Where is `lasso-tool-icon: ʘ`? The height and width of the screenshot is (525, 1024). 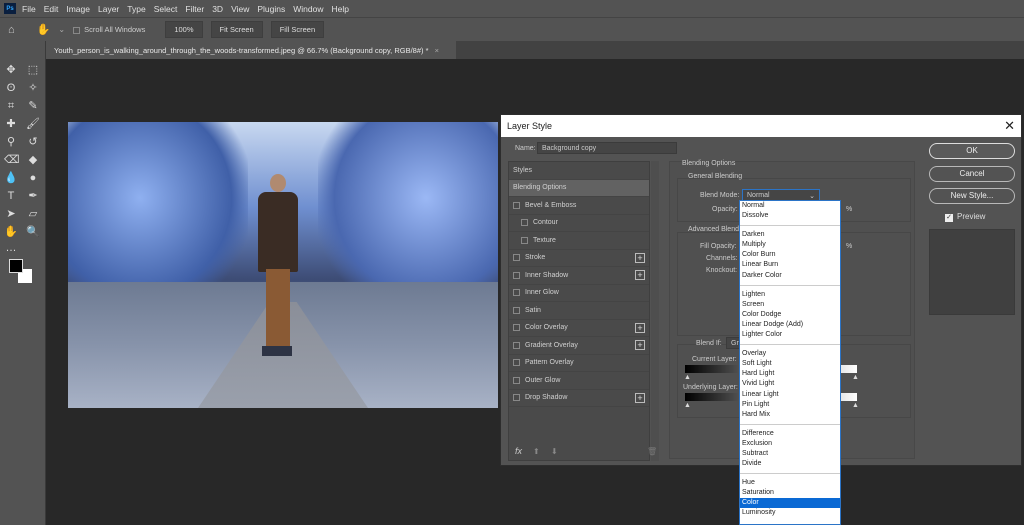 lasso-tool-icon: ʘ is located at coordinates (11, 88).